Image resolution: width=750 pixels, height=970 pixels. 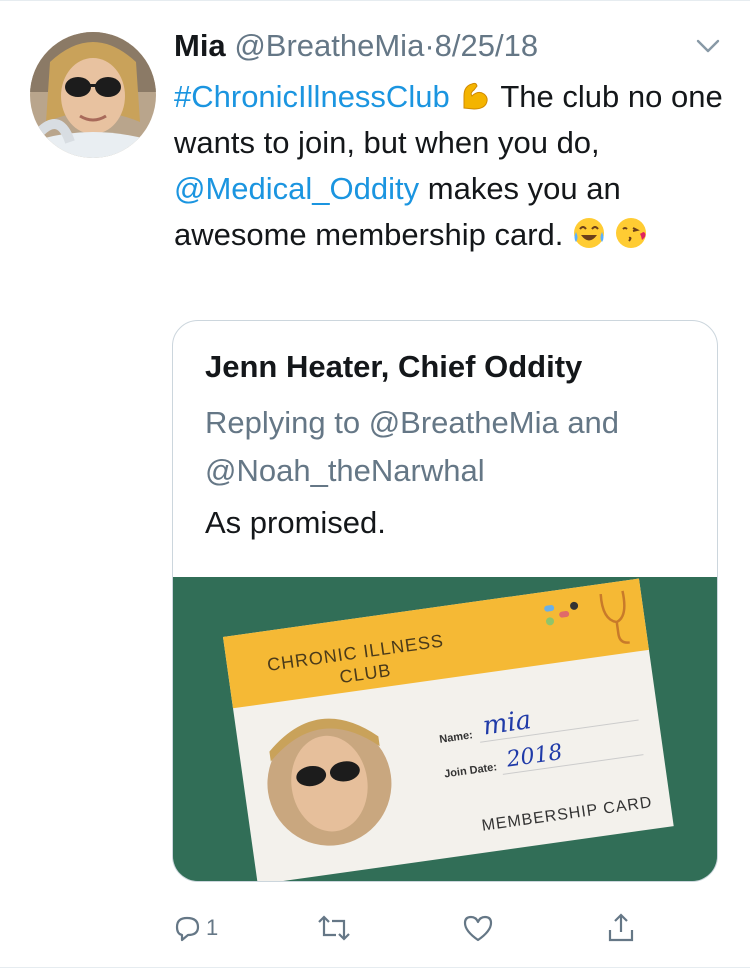 I want to click on retweet-button, so click(x=334, y=928).